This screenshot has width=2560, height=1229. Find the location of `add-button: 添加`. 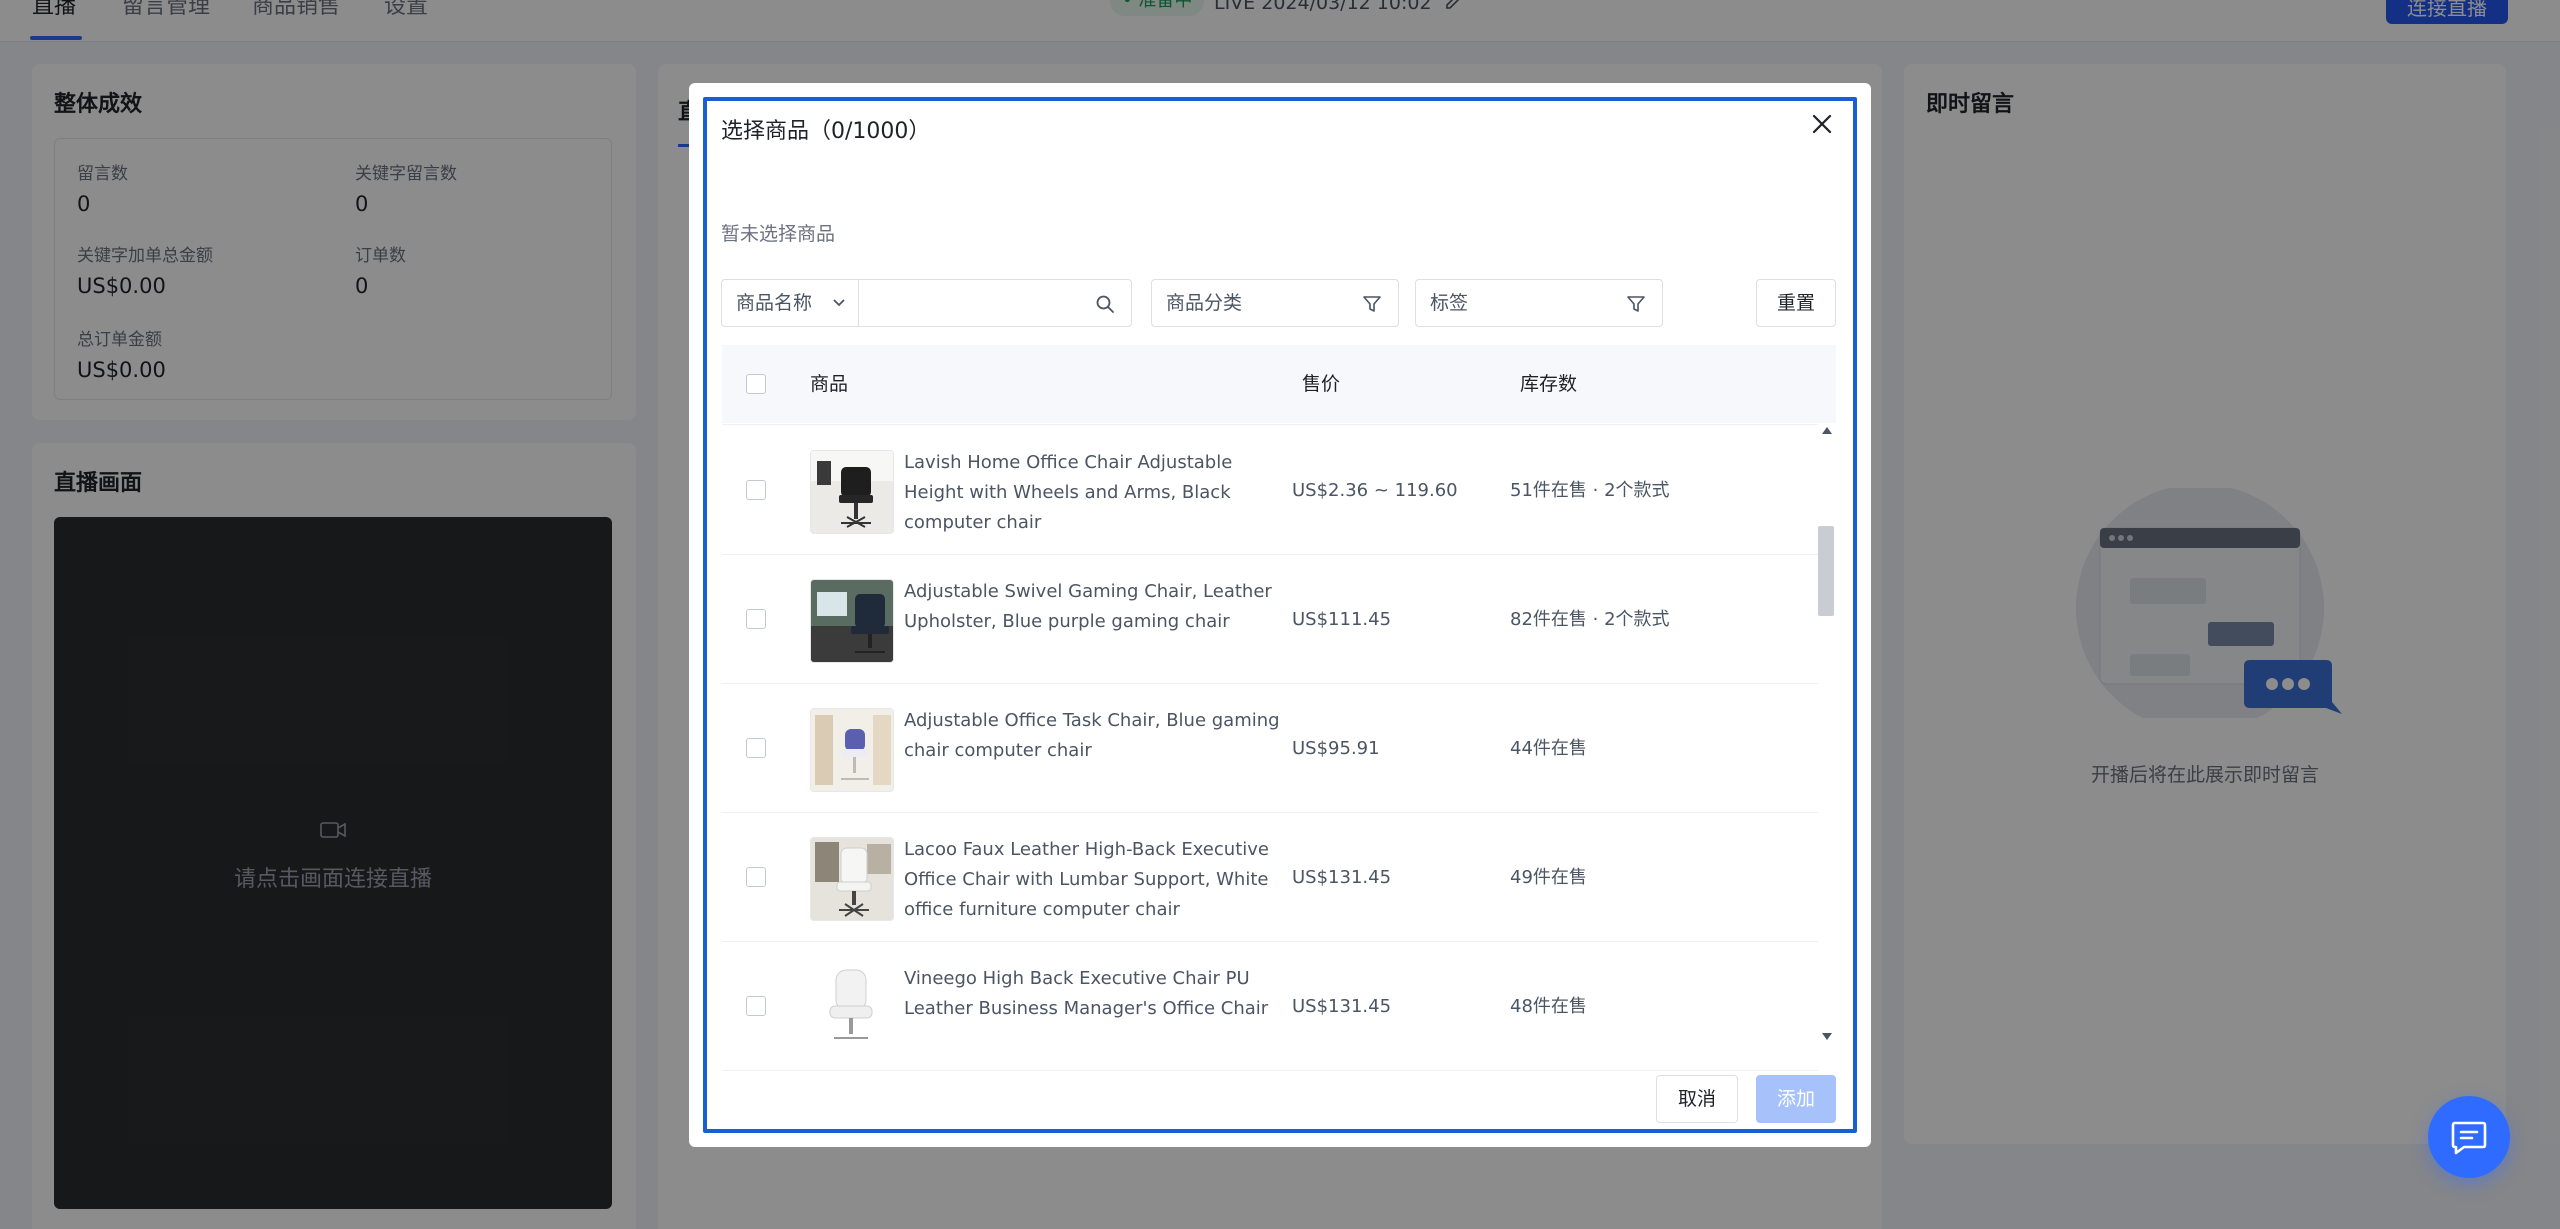

add-button: 添加 is located at coordinates (1796, 1099).